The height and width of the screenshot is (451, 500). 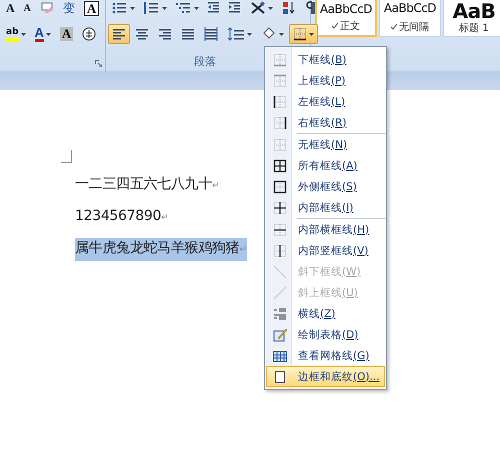 I want to click on paragraph: 属牛虎兔龙蛇马羊猴鸡狗猪↵, so click(x=161, y=249).